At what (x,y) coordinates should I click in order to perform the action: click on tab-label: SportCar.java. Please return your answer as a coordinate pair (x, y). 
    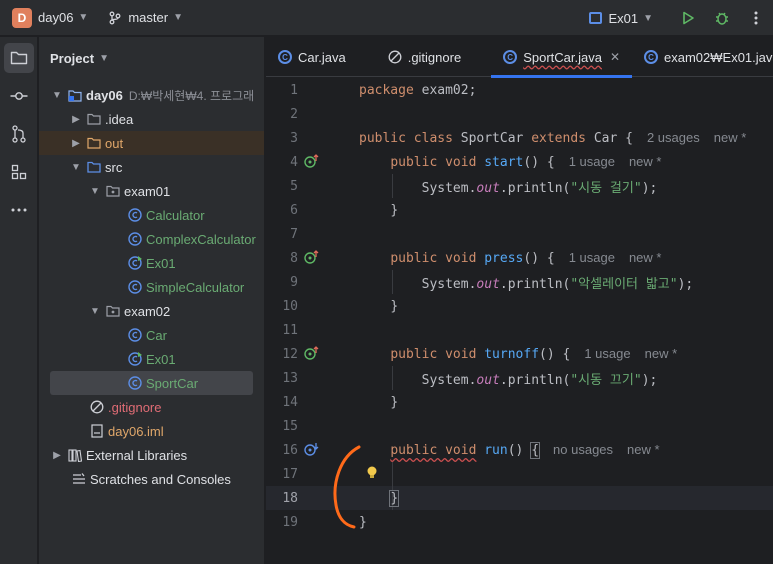
    Looking at the image, I should click on (562, 57).